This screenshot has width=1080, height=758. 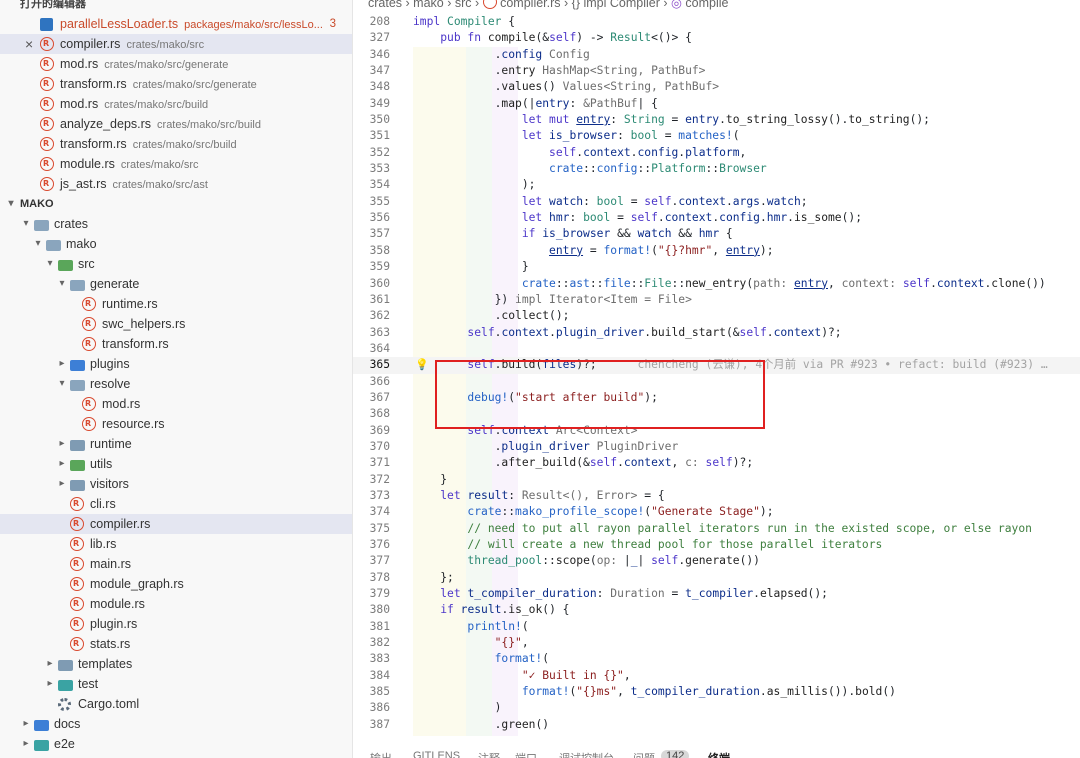 I want to click on code-line: 372 }, so click(x=716, y=480).